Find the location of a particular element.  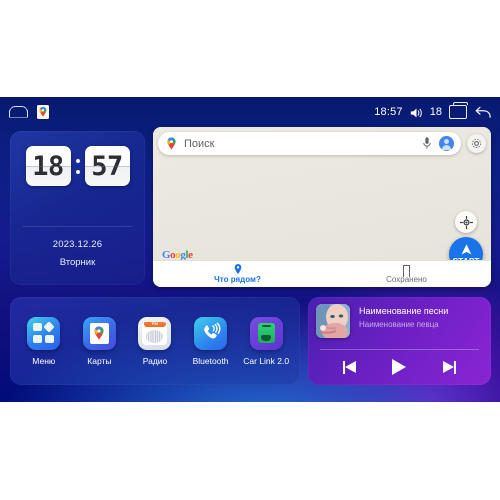

my-location-icon is located at coordinates (466, 222).